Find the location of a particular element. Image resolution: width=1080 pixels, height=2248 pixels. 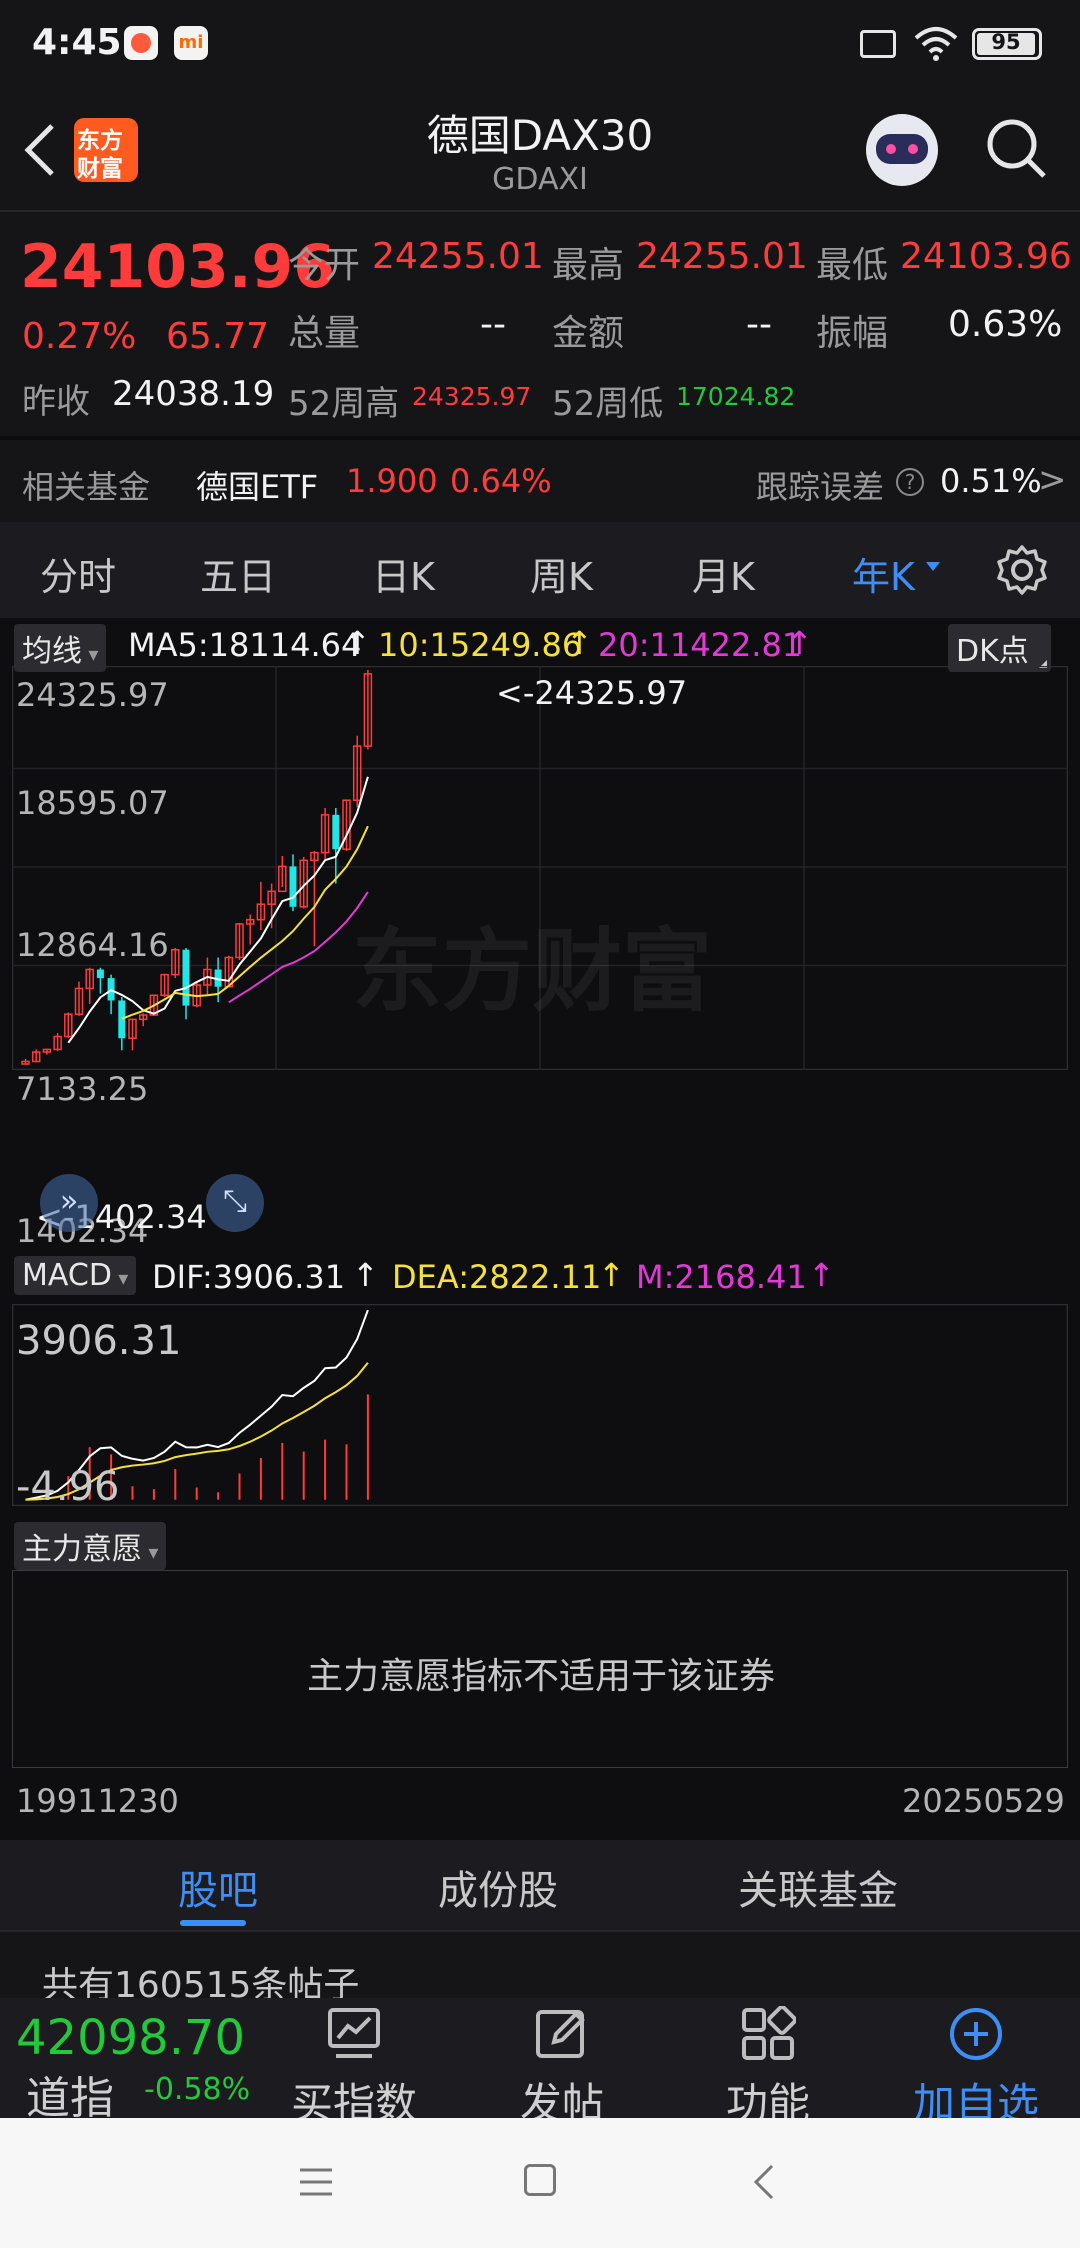

fund-price: 1.900 is located at coordinates (392, 481).